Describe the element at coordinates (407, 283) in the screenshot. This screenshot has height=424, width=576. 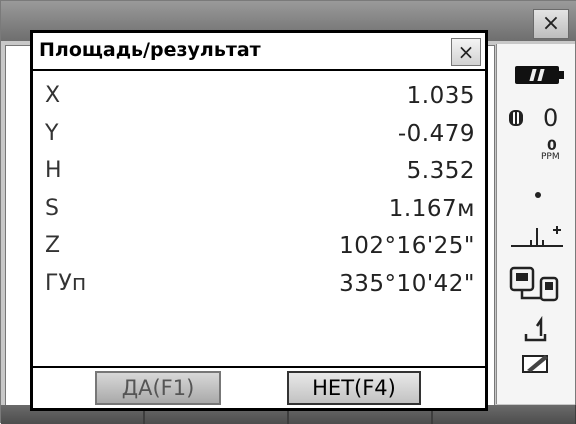
I see `result-value: 335°10'42"` at that location.